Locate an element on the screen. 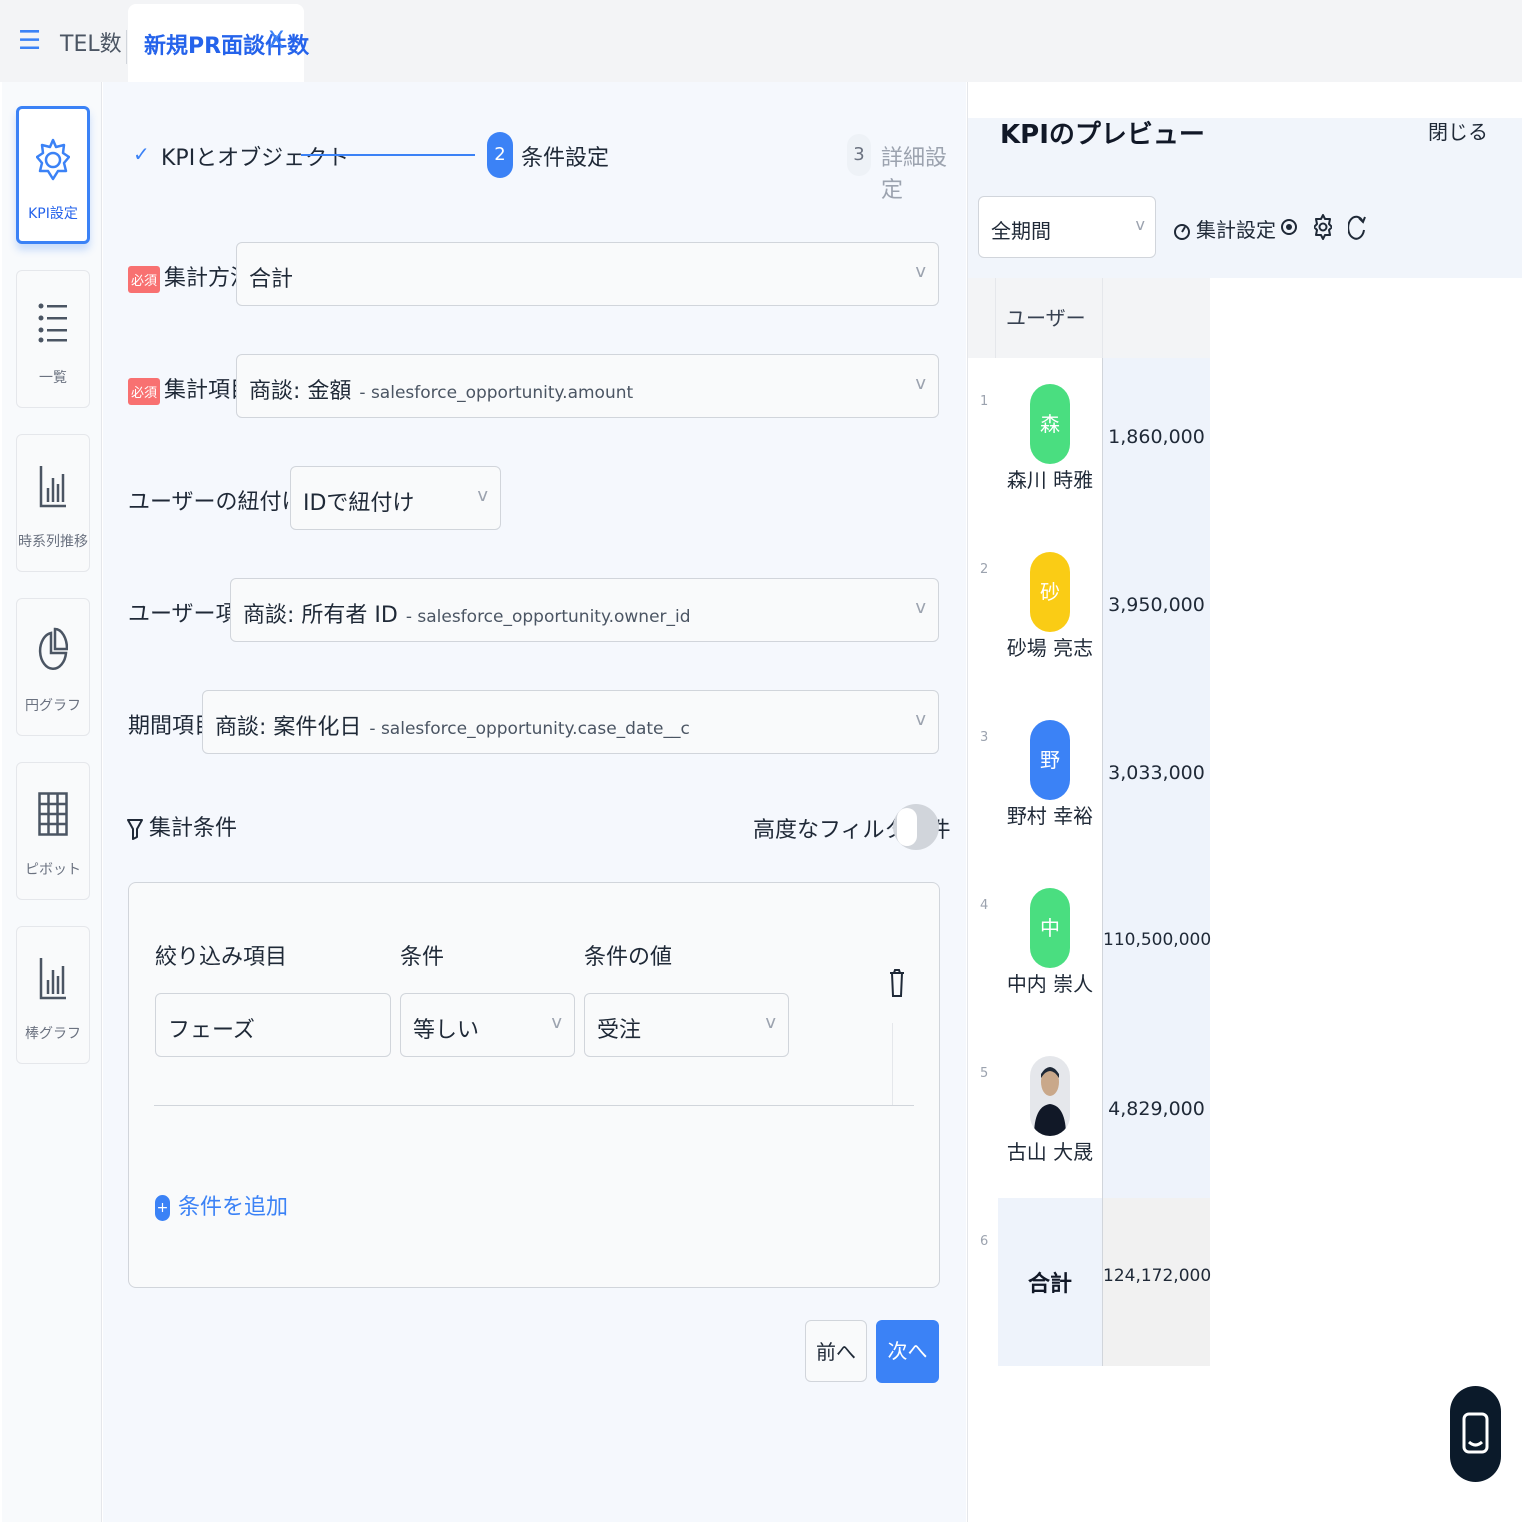 The width and height of the screenshot is (1522, 1522). filter-condition-select: 等しい v is located at coordinates (487, 1025).